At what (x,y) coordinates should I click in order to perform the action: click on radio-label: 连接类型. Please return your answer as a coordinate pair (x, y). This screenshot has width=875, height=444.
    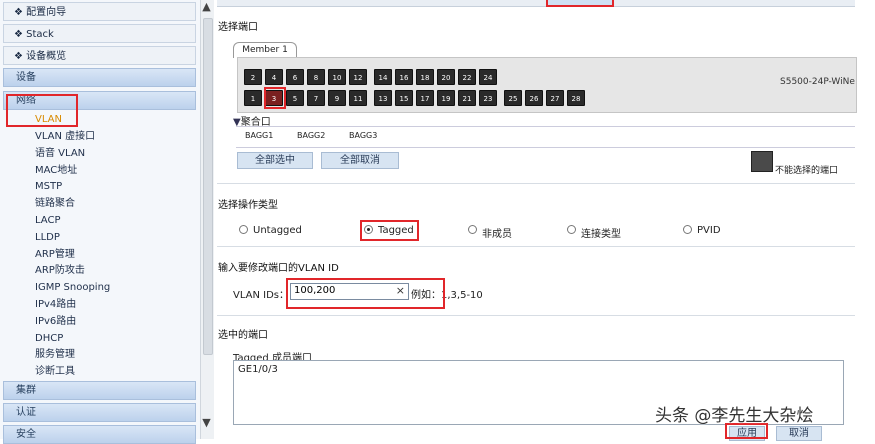
    Looking at the image, I should click on (601, 232).